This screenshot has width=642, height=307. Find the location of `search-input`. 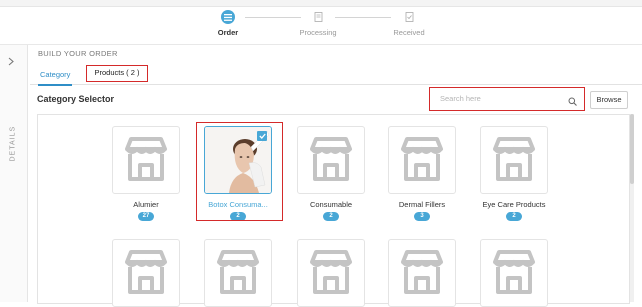

search-input is located at coordinates (500, 98).